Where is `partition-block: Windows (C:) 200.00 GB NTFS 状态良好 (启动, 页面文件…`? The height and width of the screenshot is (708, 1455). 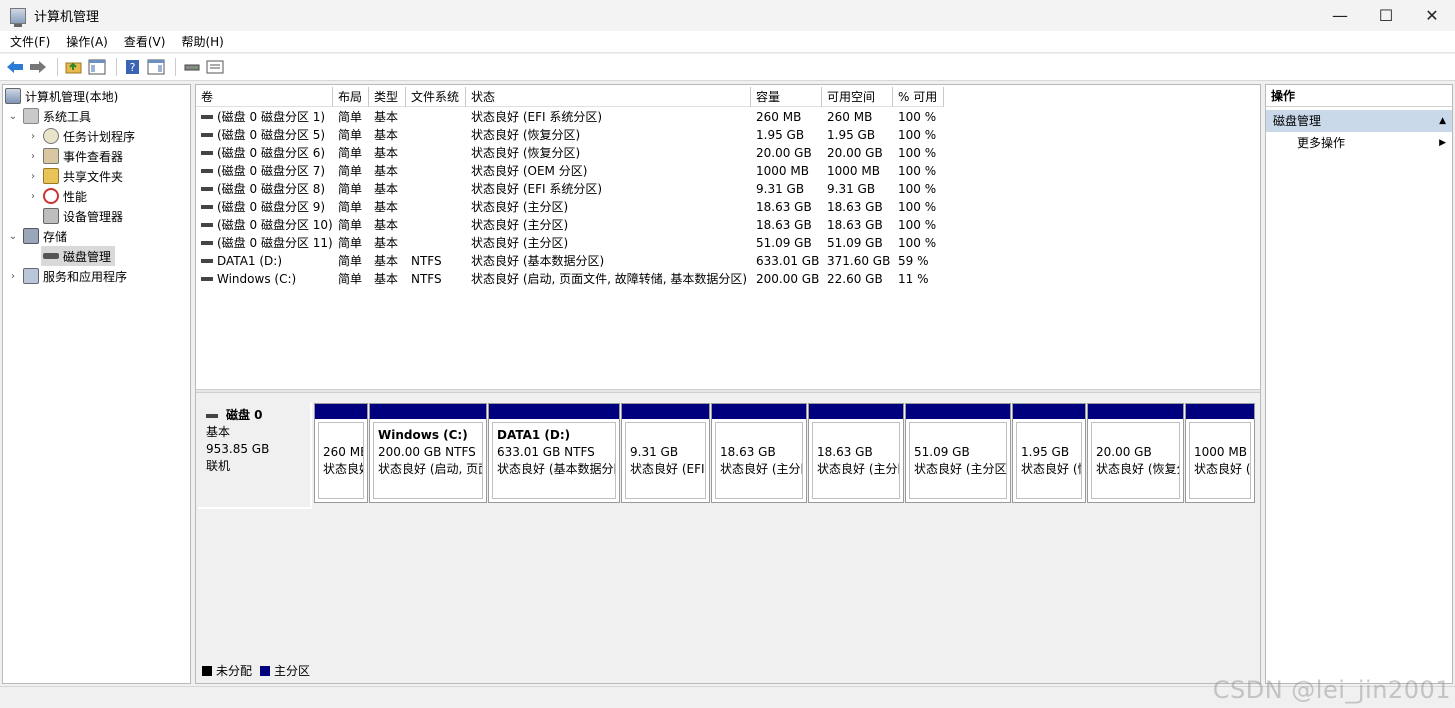 partition-block: Windows (C:) 200.00 GB NTFS 状态良好 (启动, 页面文件… is located at coordinates (428, 453).